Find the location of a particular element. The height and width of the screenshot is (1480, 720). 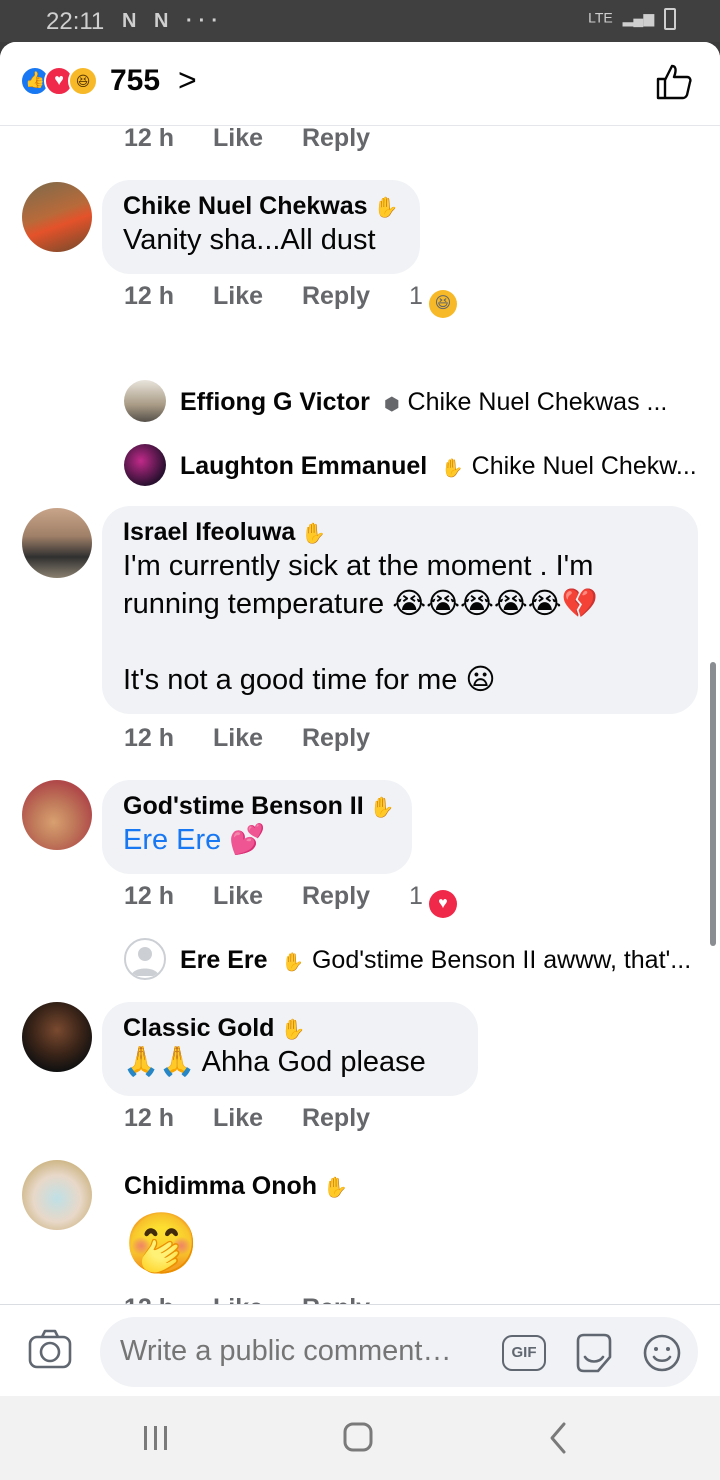

comment-bubble: God'stime Benson II ✋ Ere Ere 💕 is located at coordinates (257, 827).